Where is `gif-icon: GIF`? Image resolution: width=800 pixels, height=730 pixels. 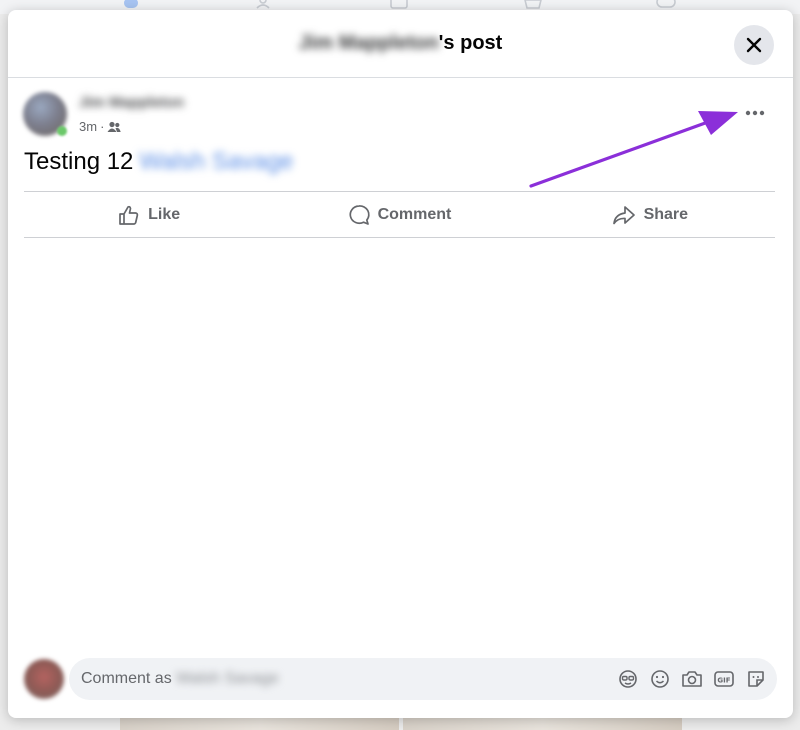 gif-icon: GIF is located at coordinates (724, 679).